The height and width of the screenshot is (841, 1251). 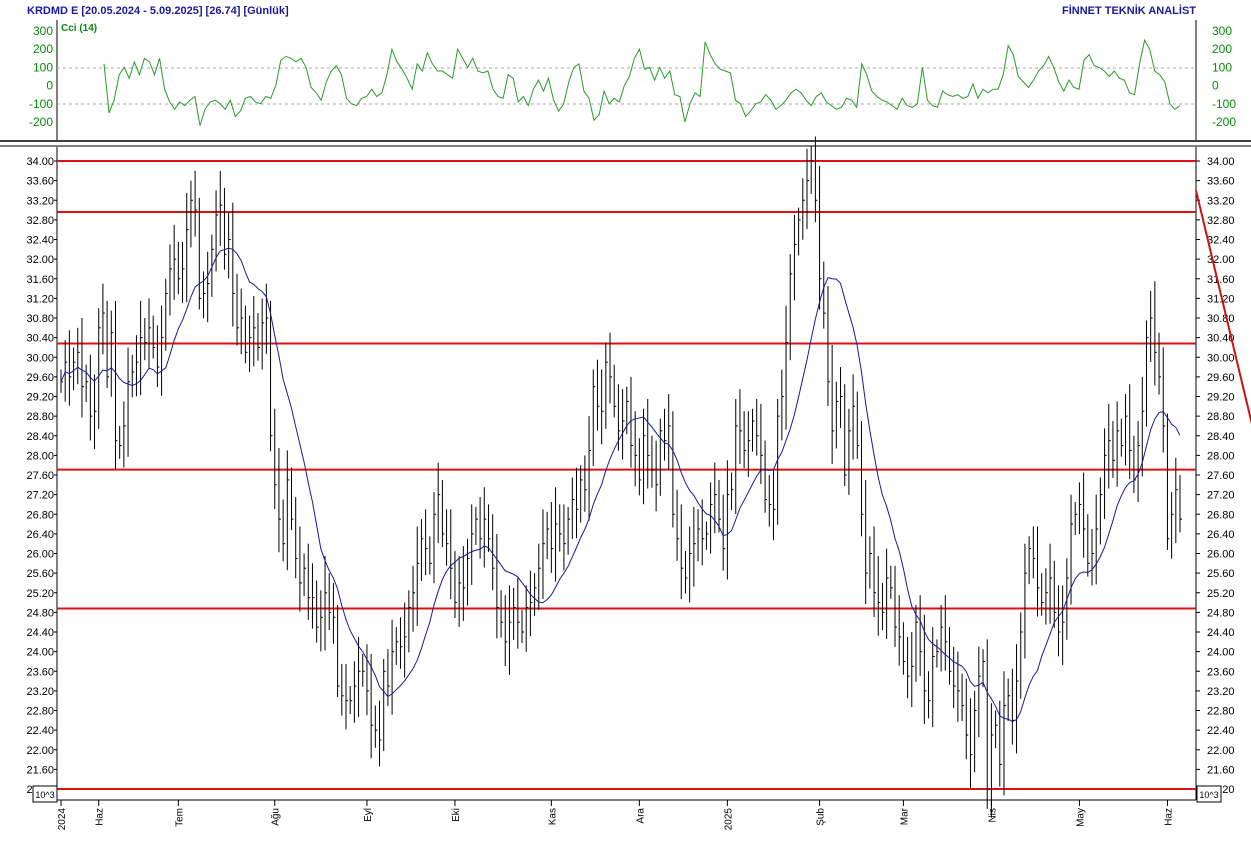 I want to click on y-tick-label-right: 28.80, so click(x=1221, y=417).